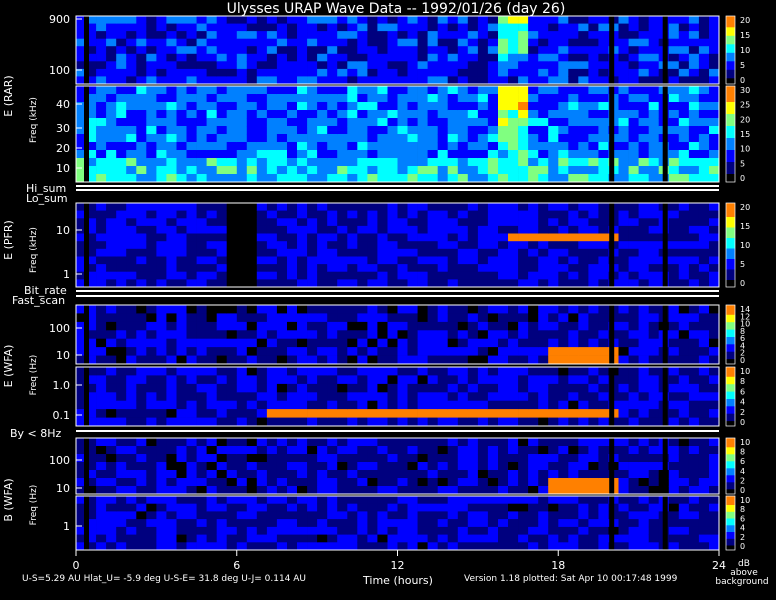 This screenshot has width=776, height=600. Describe the element at coordinates (63, 168) in the screenshot. I see `y-tick-label: 10` at that location.